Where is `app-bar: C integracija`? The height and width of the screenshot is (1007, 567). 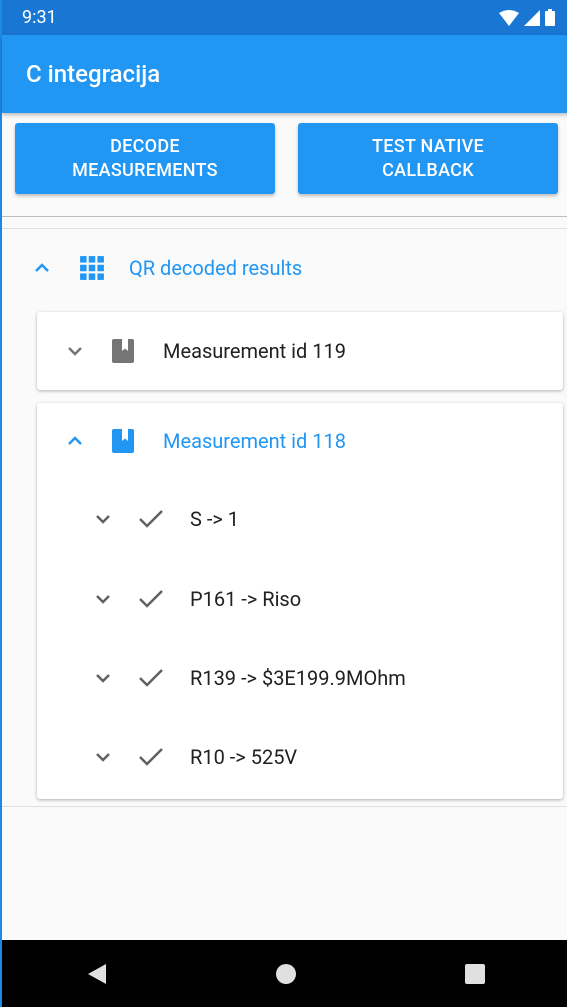
app-bar: C integracija is located at coordinates (284, 74).